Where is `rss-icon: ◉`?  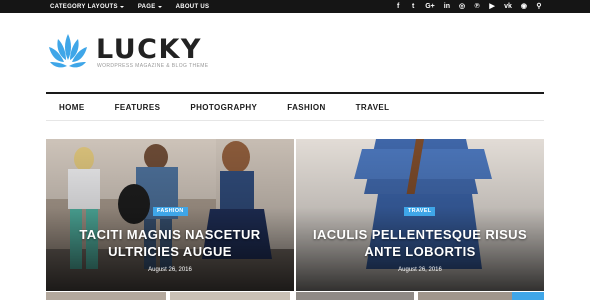
rss-icon: ◉ is located at coordinates (524, 6).